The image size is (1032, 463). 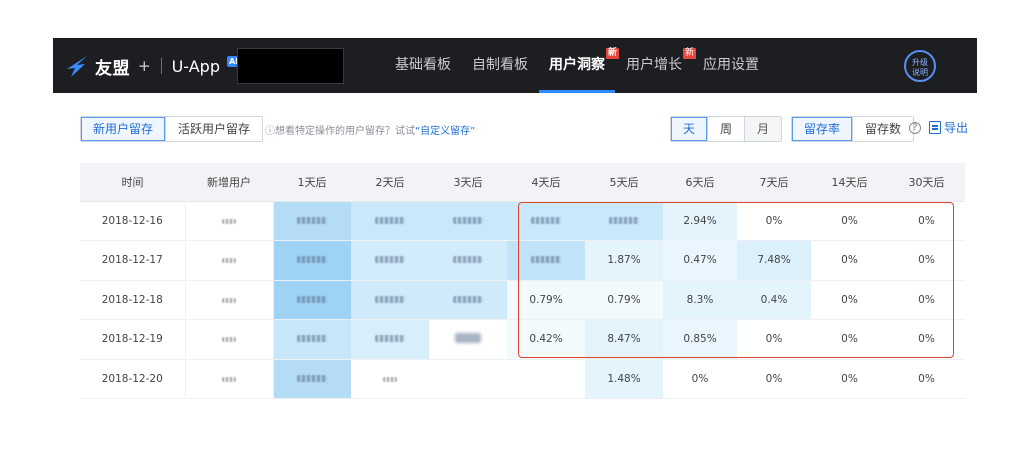 I want to click on column-header: 7天后, so click(x=774, y=182).